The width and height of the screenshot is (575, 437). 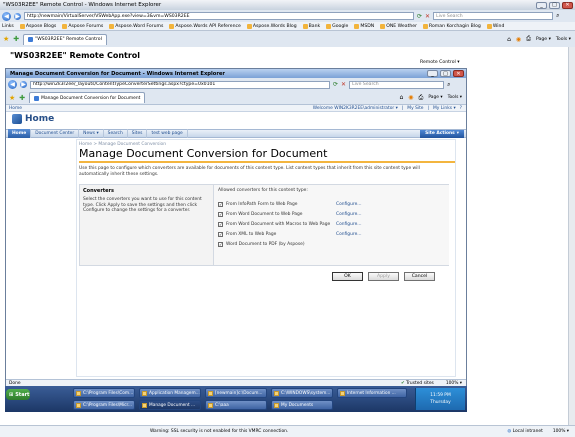 What do you see at coordinates (15, 108) in the screenshot?
I see `sp-top-home-link: Home` at bounding box center [15, 108].